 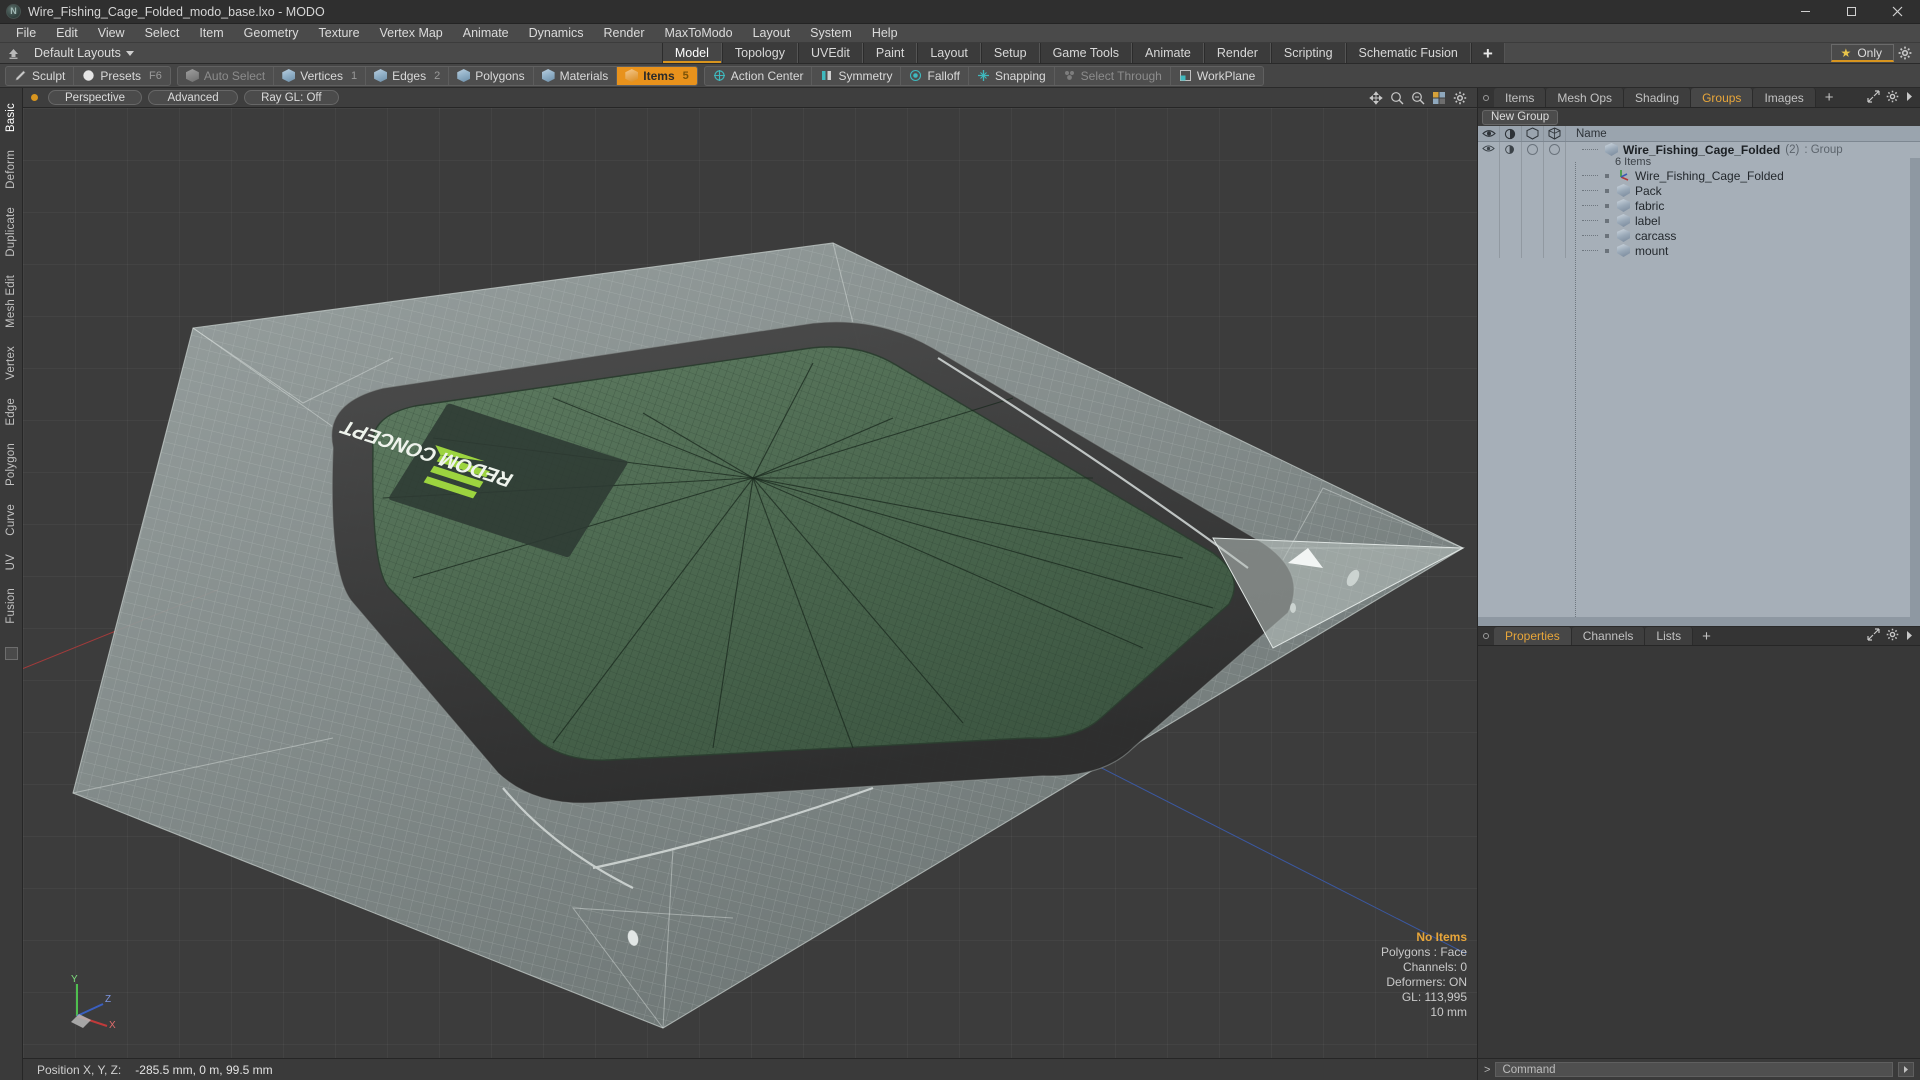 I want to click on vtab-edge: Edge, so click(x=11, y=412).